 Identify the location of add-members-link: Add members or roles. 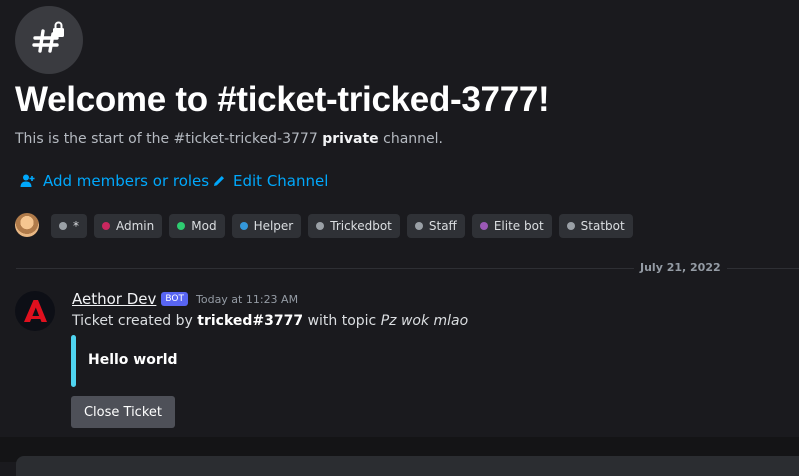
(114, 181).